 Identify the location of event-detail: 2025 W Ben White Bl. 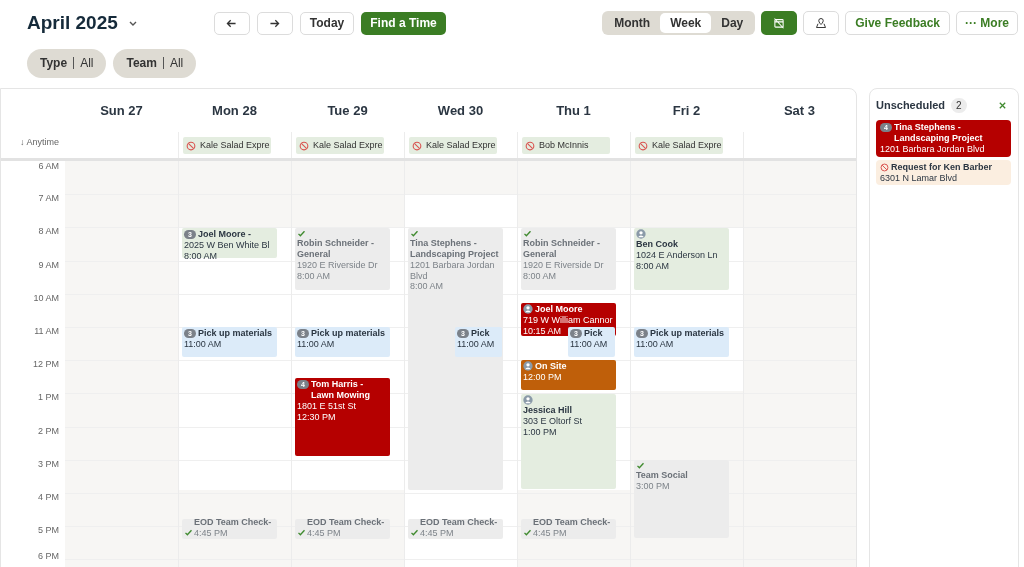
(227, 245).